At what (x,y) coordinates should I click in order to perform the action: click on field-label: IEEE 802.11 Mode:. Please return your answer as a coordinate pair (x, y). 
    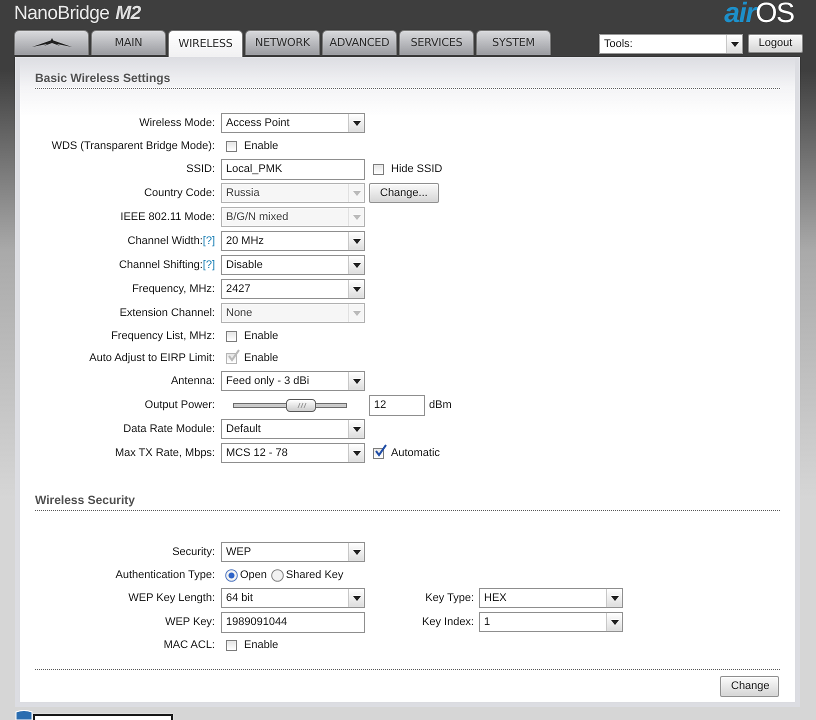
    Looking at the image, I should click on (167, 217).